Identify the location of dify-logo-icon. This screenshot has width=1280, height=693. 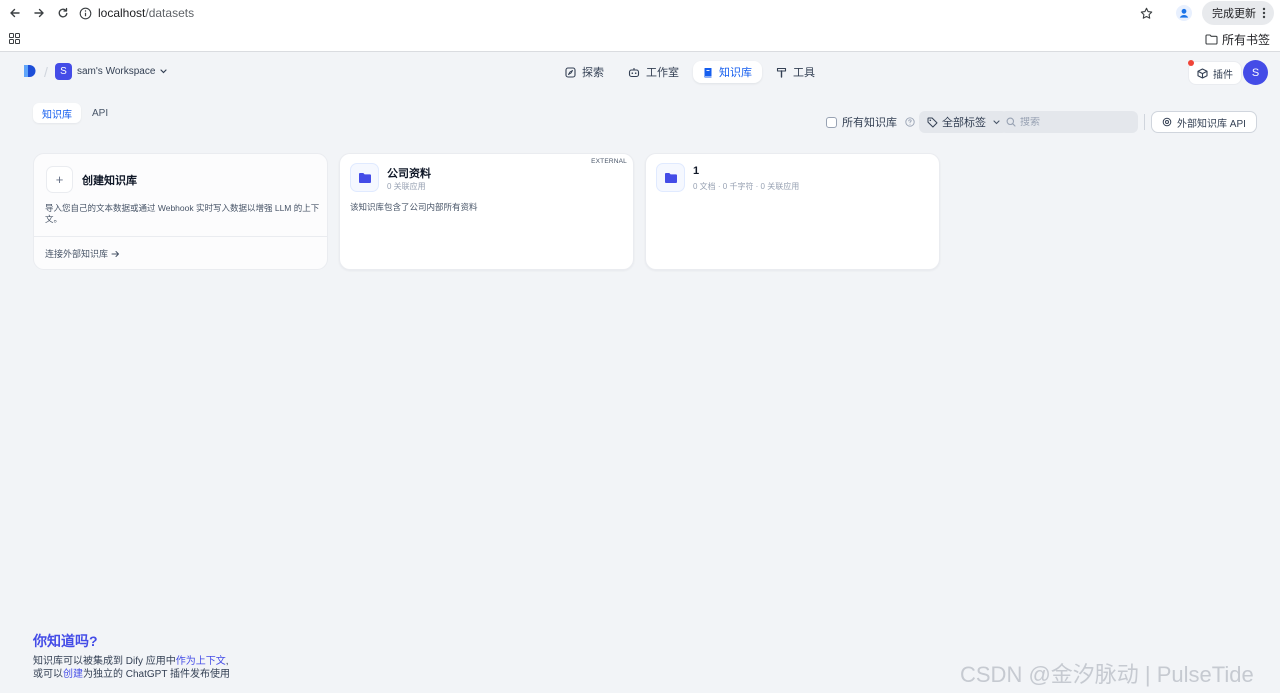
(30, 71).